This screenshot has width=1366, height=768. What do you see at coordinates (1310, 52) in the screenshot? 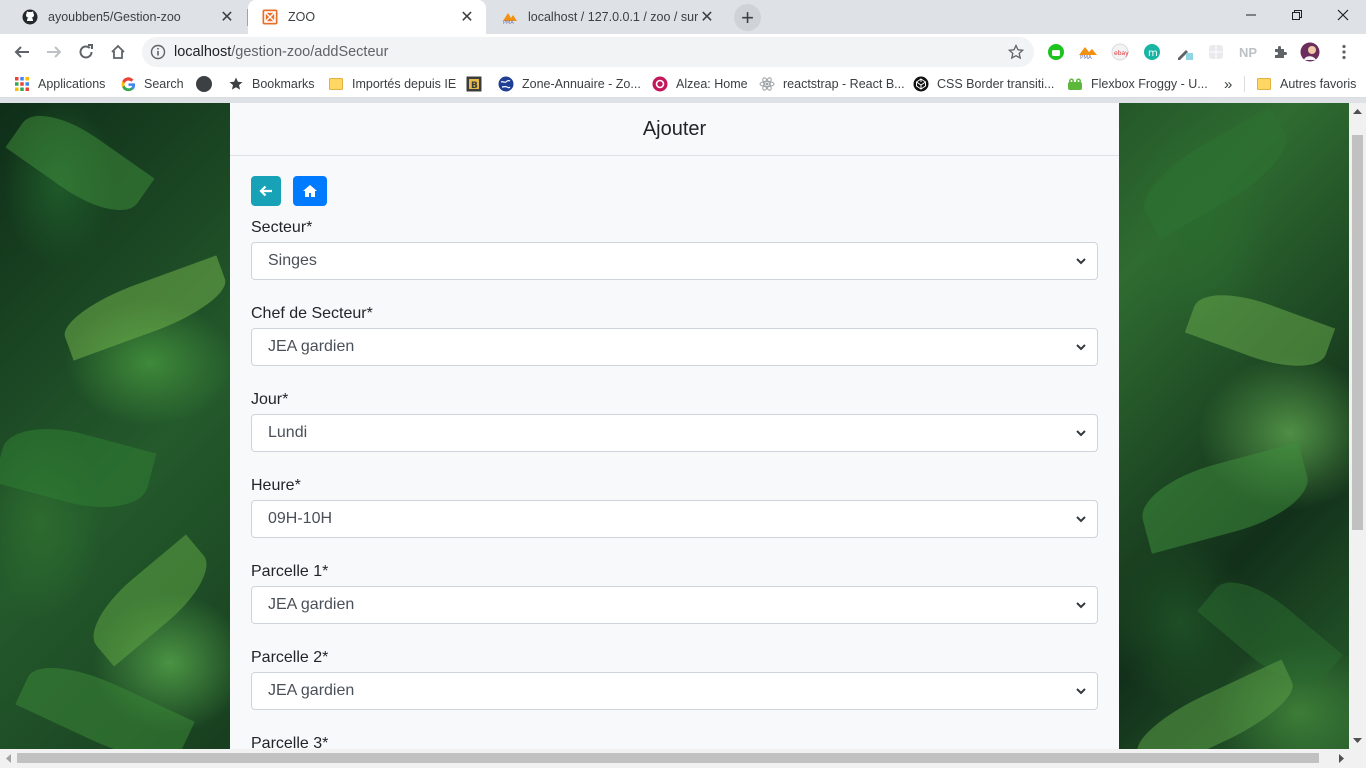
I see `profile-avatar-icon` at bounding box center [1310, 52].